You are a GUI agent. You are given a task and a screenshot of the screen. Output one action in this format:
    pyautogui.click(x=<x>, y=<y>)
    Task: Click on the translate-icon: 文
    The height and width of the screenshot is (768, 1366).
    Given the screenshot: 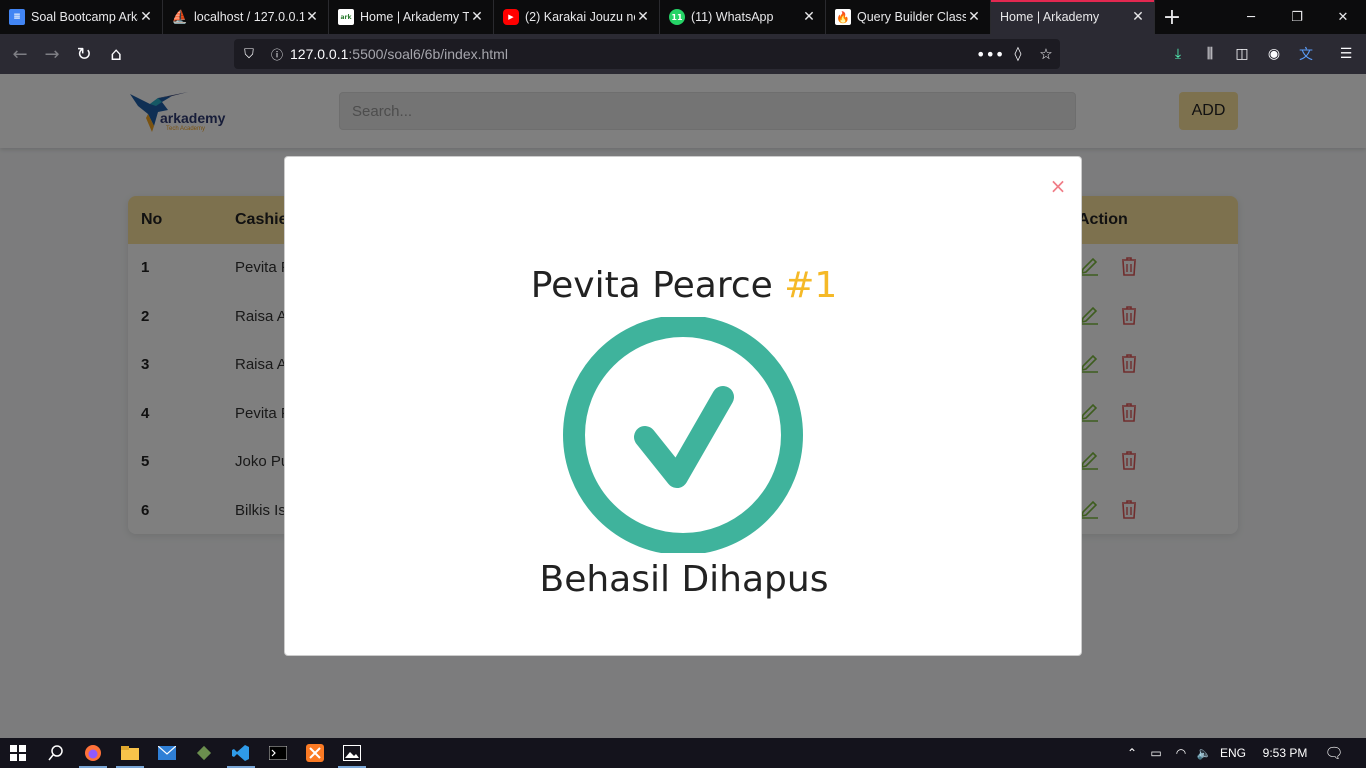 What is the action you would take?
    pyautogui.click(x=1306, y=54)
    